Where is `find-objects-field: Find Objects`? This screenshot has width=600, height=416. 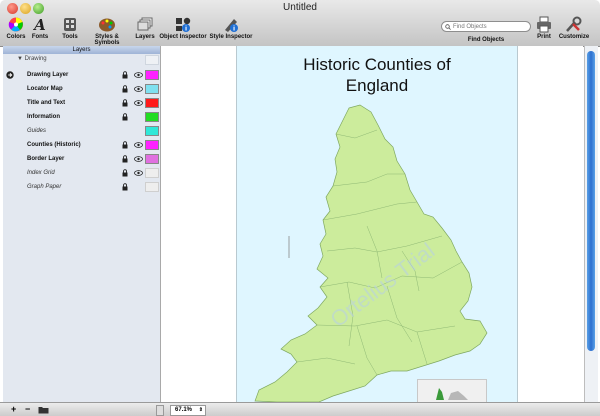 find-objects-field: Find Objects is located at coordinates (486, 26).